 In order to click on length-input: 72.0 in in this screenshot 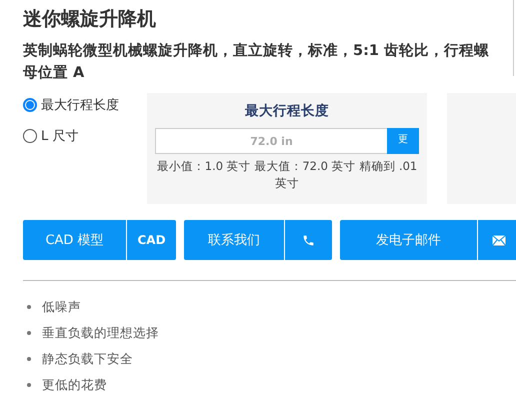, I will do `click(271, 141)`.